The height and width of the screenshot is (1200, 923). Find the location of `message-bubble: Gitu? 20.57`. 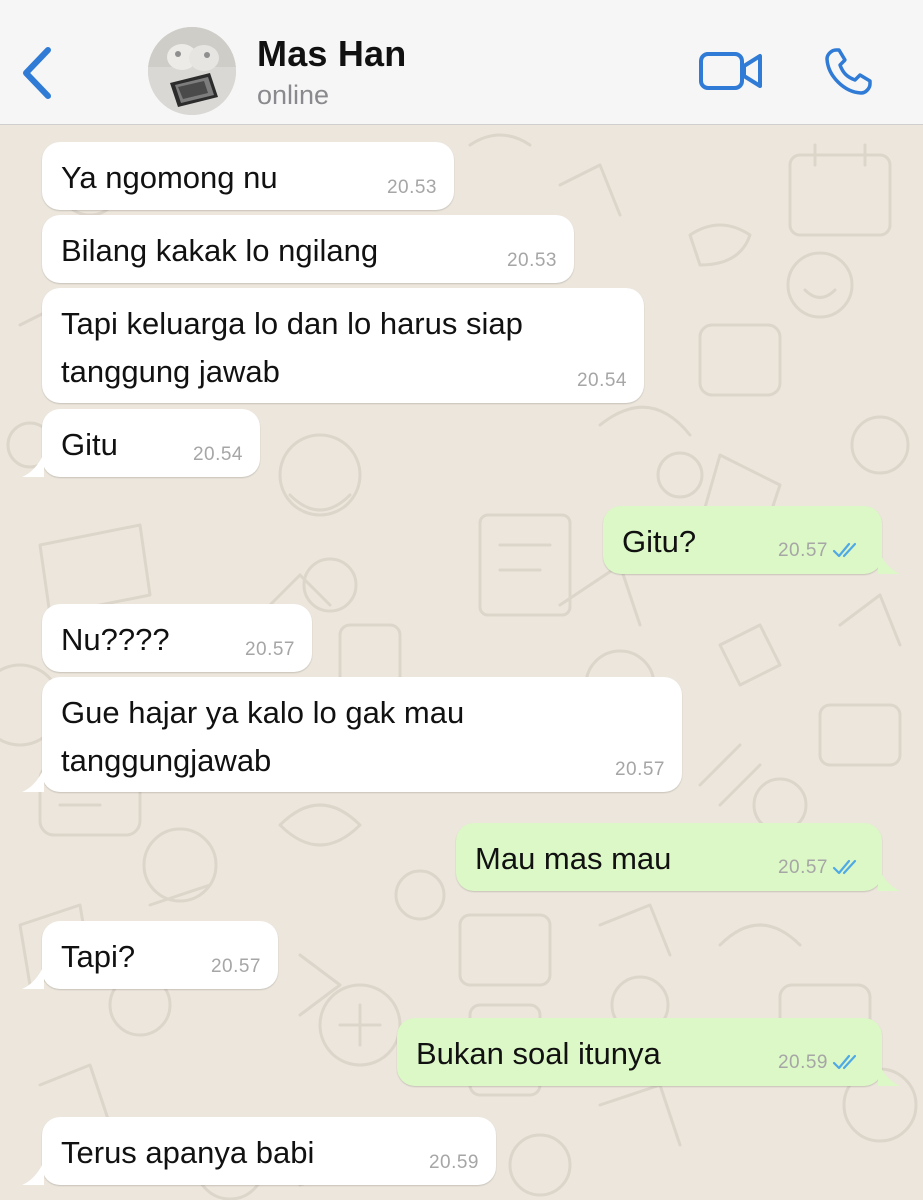

message-bubble: Gitu? 20.57 is located at coordinates (742, 540).